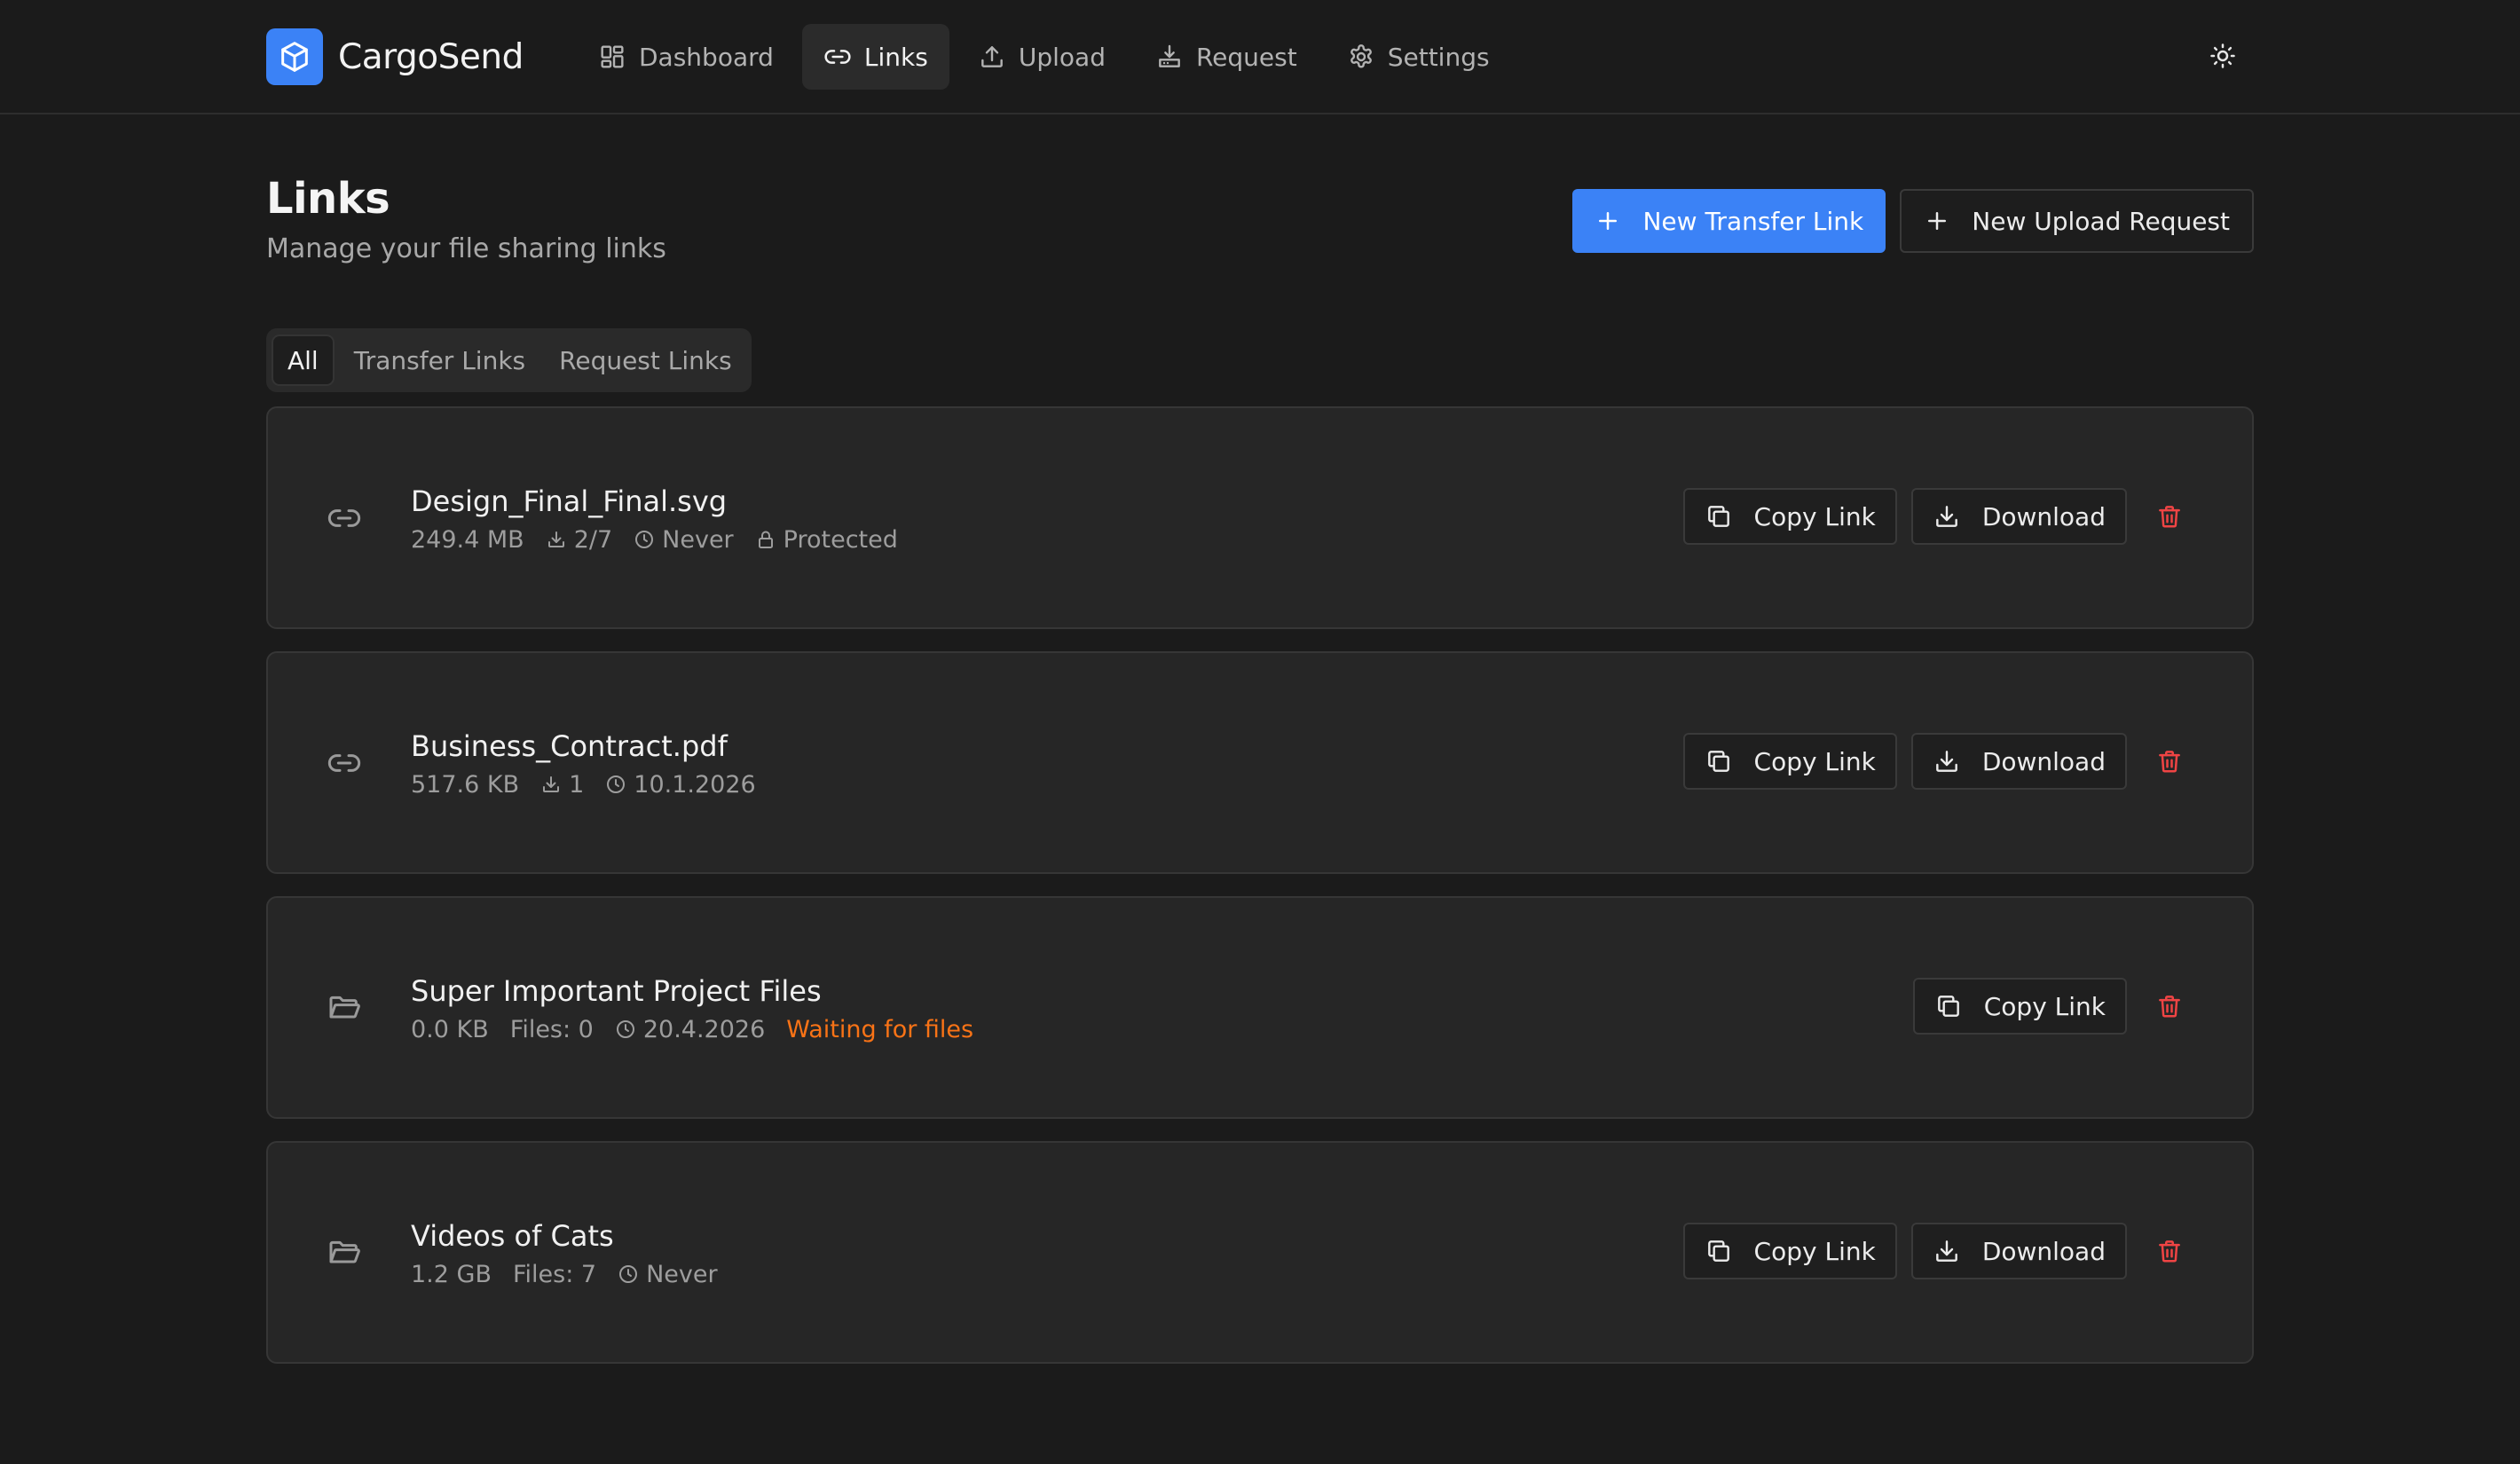 This screenshot has width=2520, height=1464. I want to click on link-actions: Copy Link Download, so click(1938, 762).